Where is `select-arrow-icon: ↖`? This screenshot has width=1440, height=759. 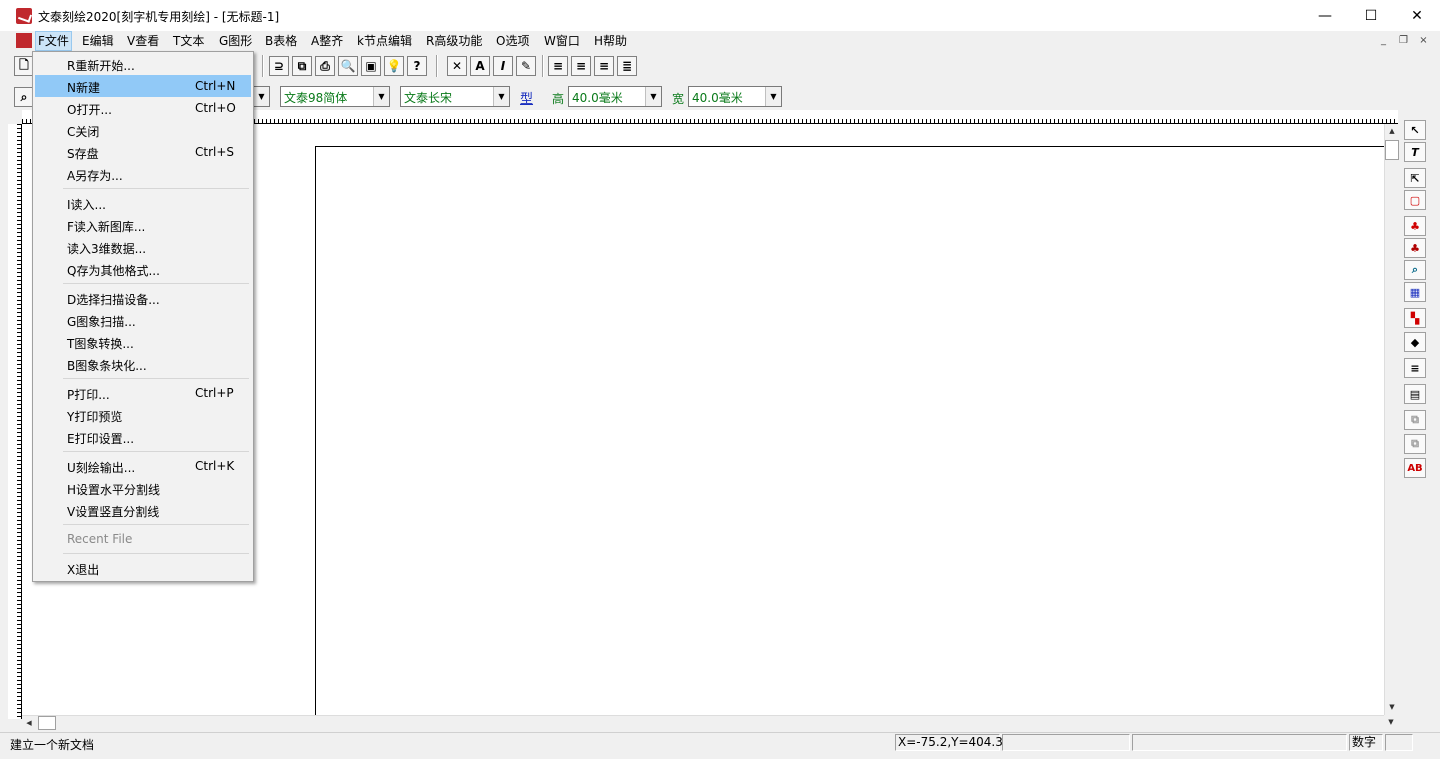
select-arrow-icon: ↖ is located at coordinates (1415, 130).